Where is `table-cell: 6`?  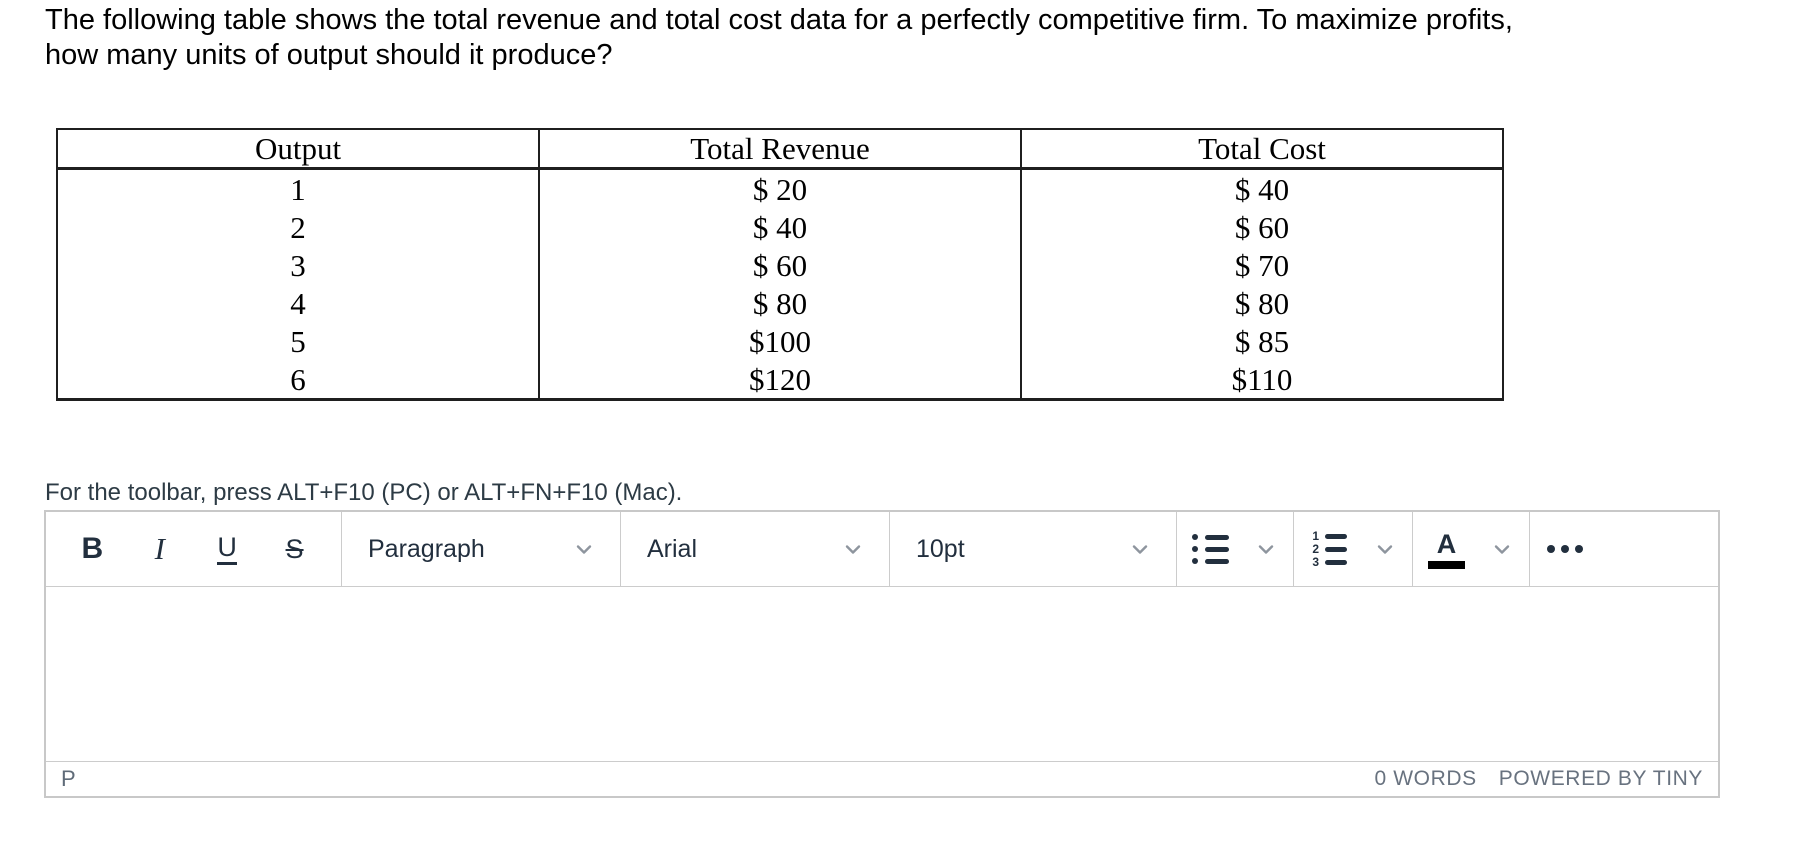
table-cell: 6 is located at coordinates (298, 380).